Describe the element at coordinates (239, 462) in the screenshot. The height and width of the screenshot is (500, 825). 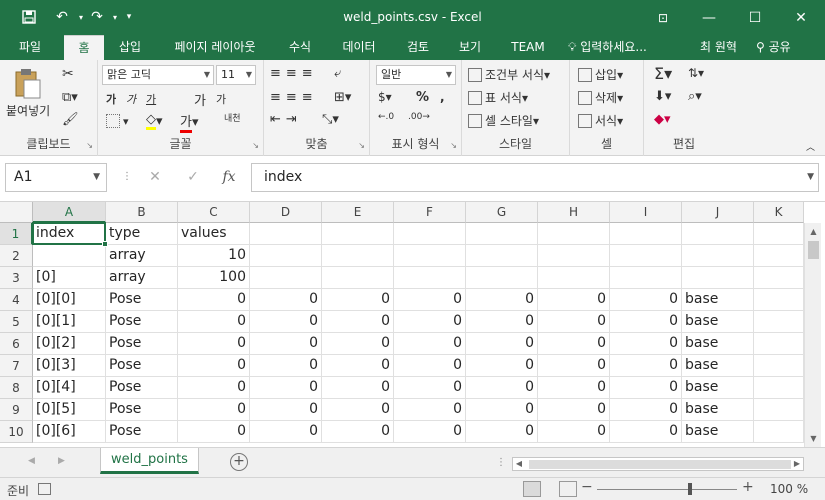
I see `add-sheet-icon: +` at that location.